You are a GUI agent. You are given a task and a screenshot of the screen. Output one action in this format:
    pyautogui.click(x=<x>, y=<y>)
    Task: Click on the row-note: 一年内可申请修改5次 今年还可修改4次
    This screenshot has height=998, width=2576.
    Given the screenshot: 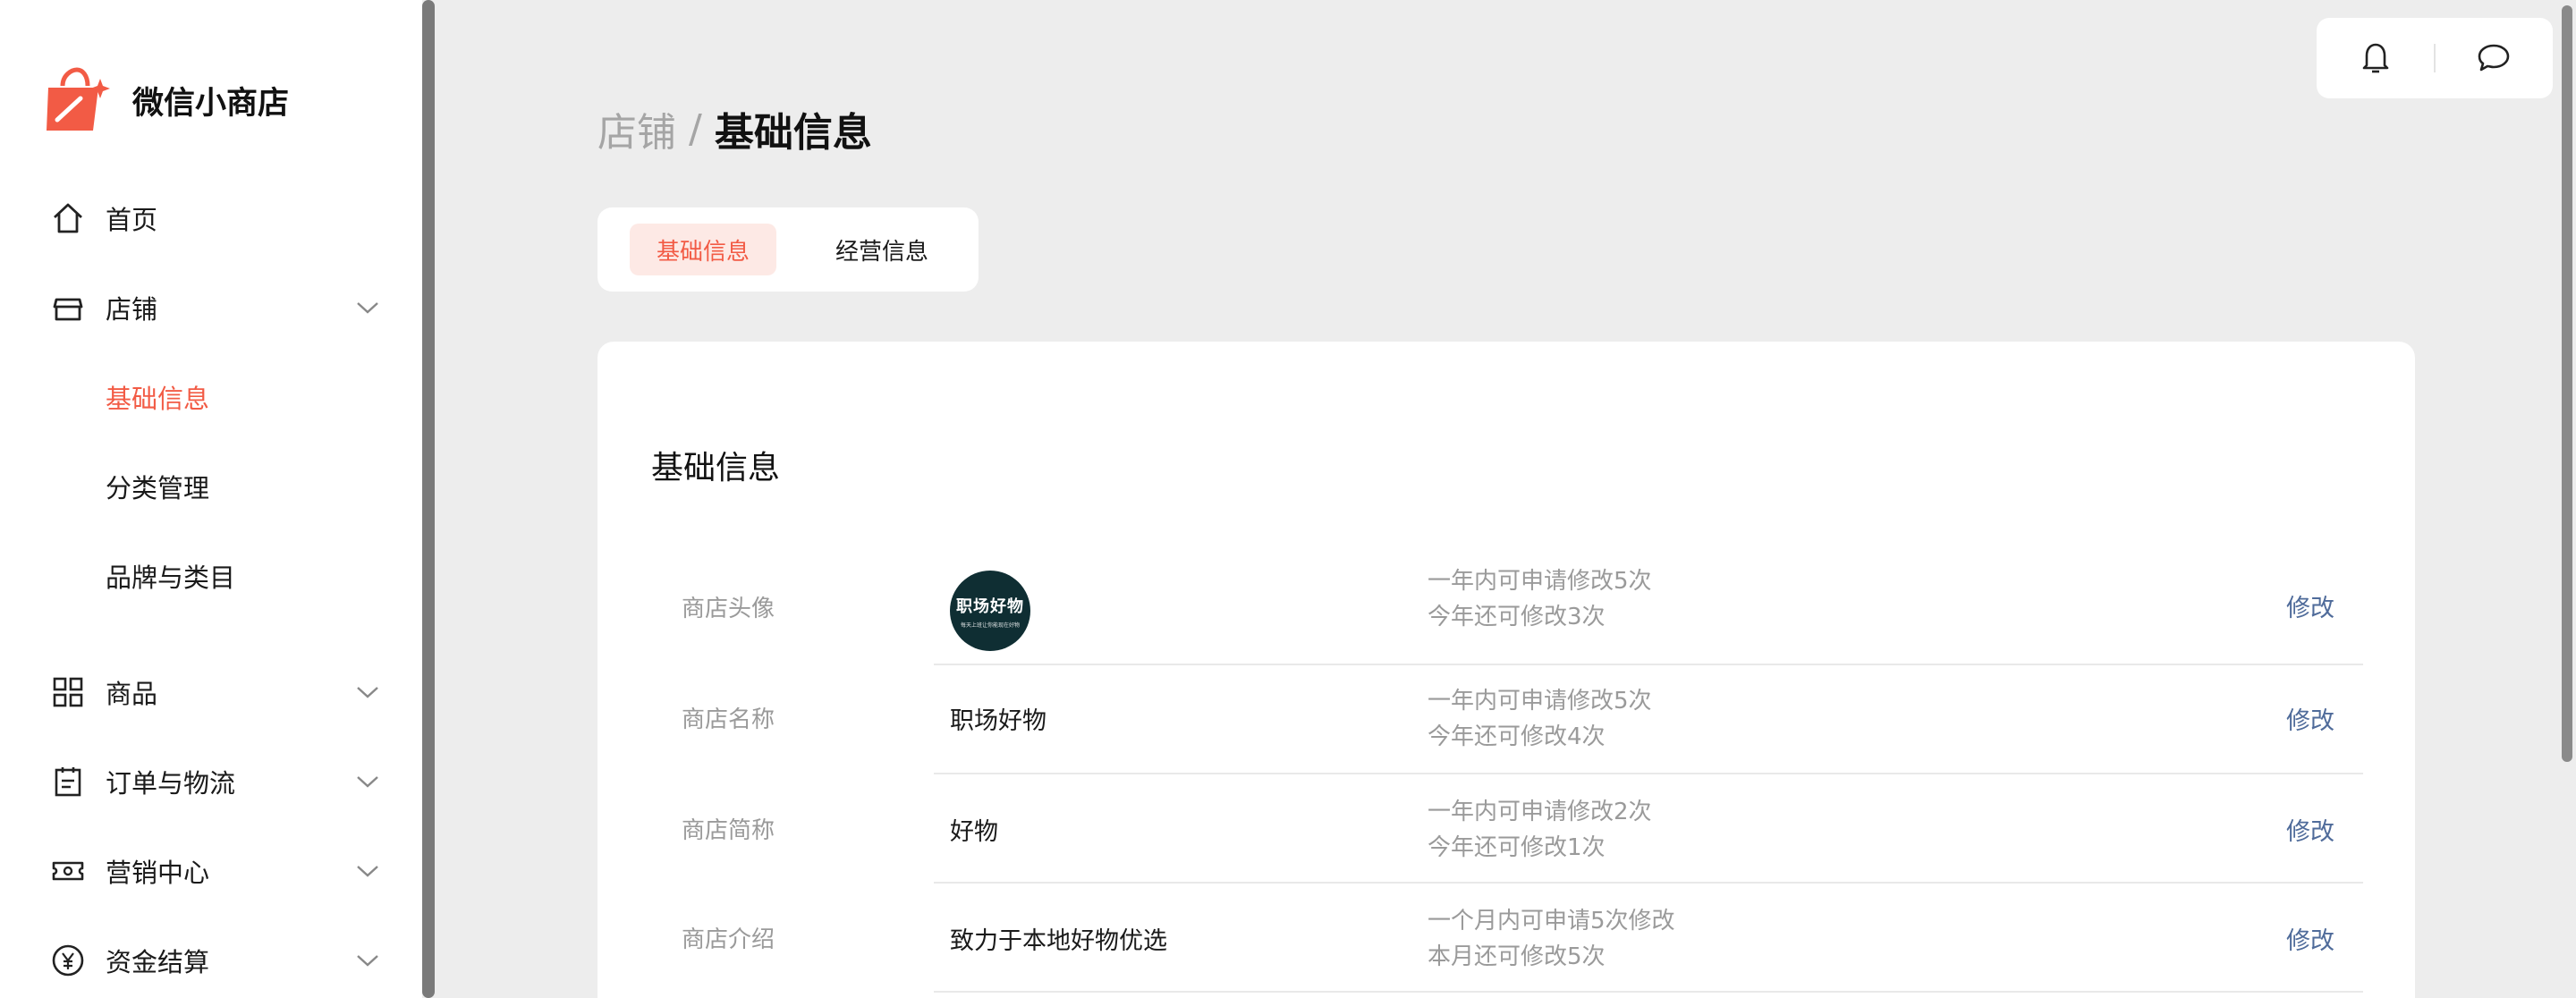 What is the action you would take?
    pyautogui.click(x=1540, y=719)
    